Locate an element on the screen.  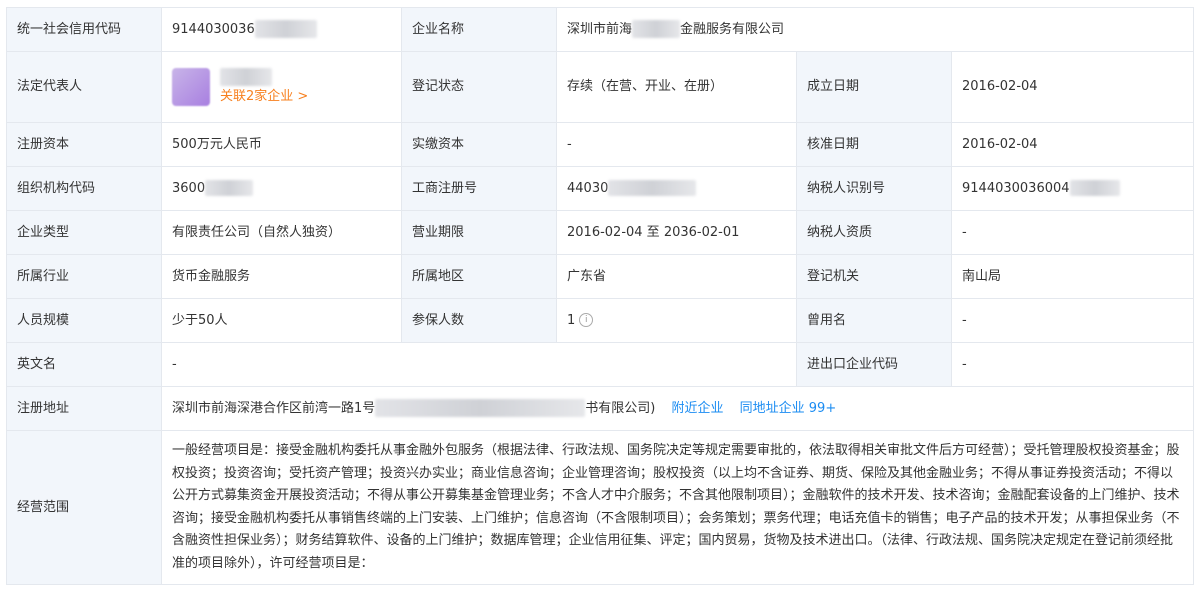
org-code-label: 组织机构代码 is located at coordinates (84, 188).